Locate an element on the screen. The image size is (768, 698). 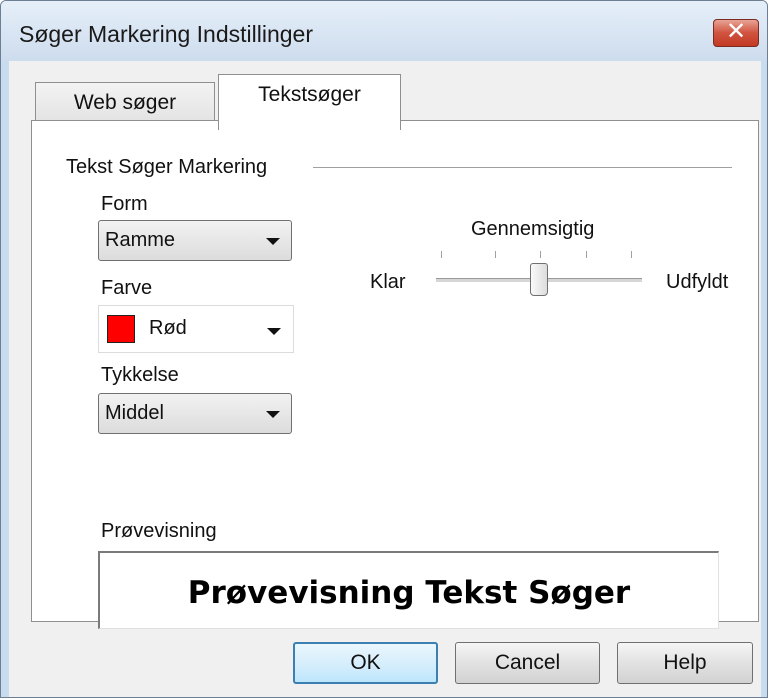
tab-web-soger: Web søger is located at coordinates (125, 102).